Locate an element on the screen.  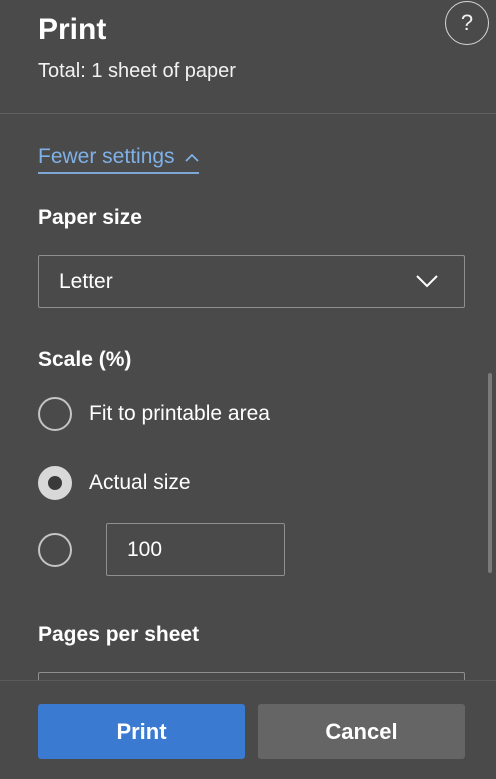
scale-option-custom is located at coordinates (55, 550).